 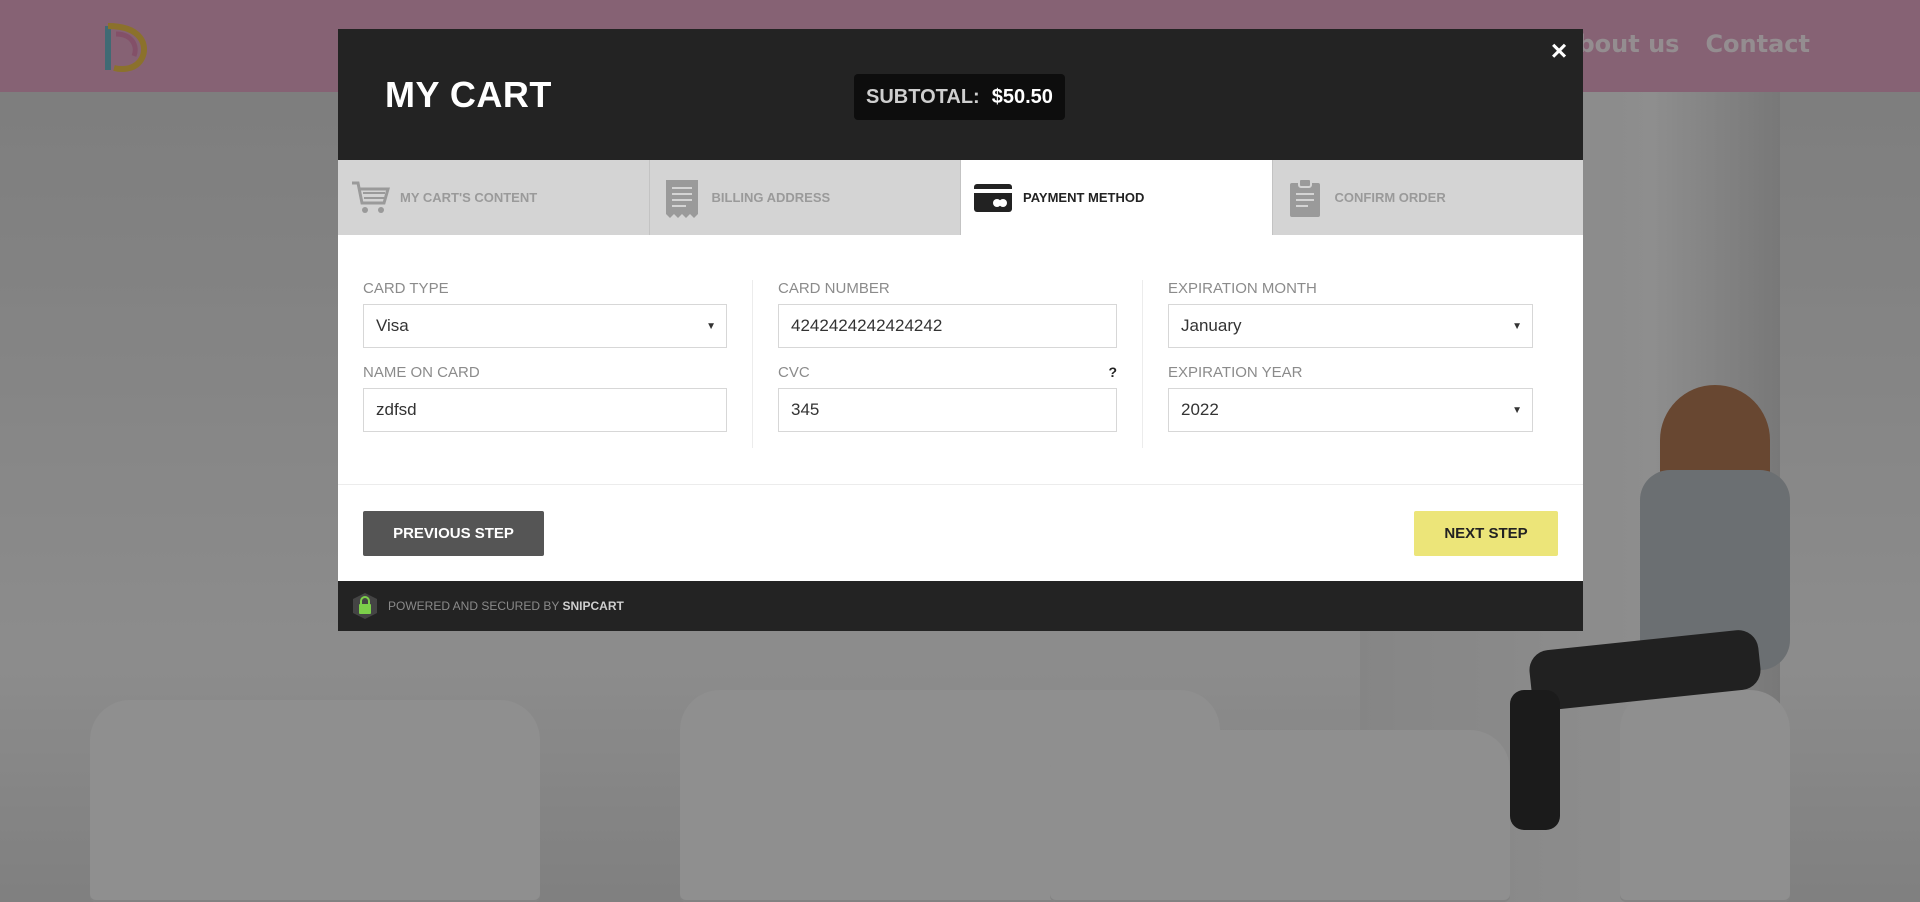 What do you see at coordinates (923, 96) in the screenshot?
I see `subtotal-label: SUBTOTAL:` at bounding box center [923, 96].